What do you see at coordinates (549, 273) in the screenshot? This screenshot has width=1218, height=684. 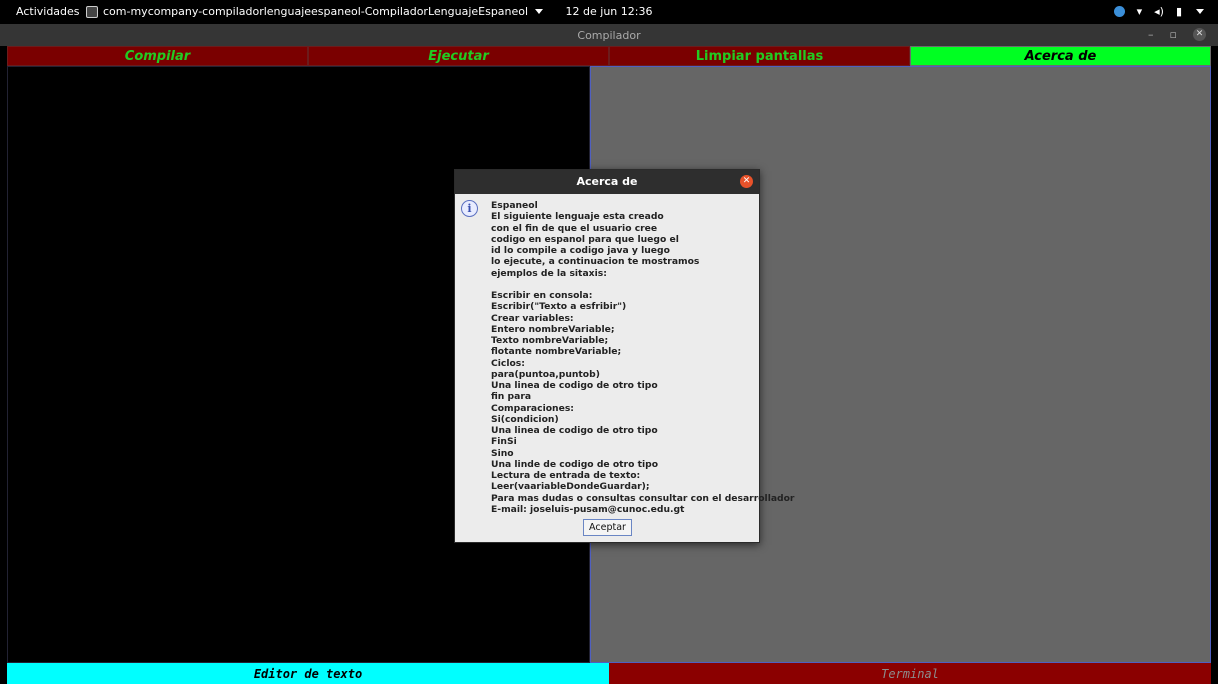 I see `dialog-message-line: ejemplos de la sitaxis:` at bounding box center [549, 273].